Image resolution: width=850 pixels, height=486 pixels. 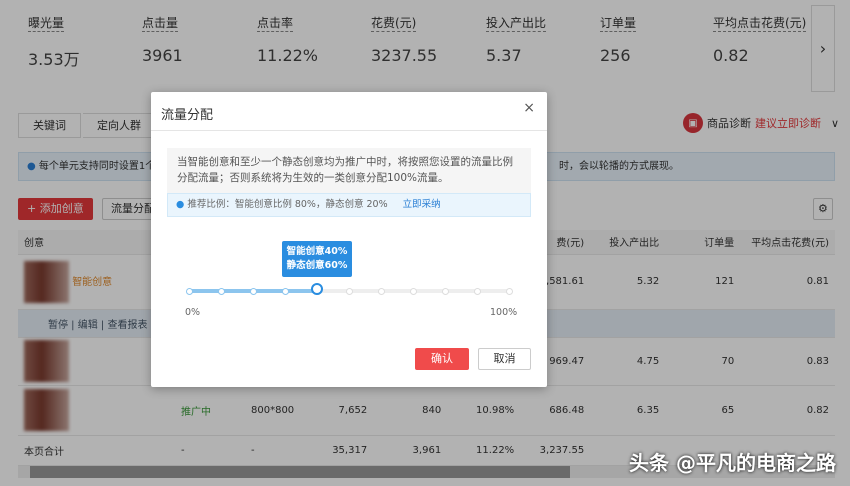 What do you see at coordinates (422, 204) in the screenshot?
I see `adopt-link: 立即采纳` at bounding box center [422, 204].